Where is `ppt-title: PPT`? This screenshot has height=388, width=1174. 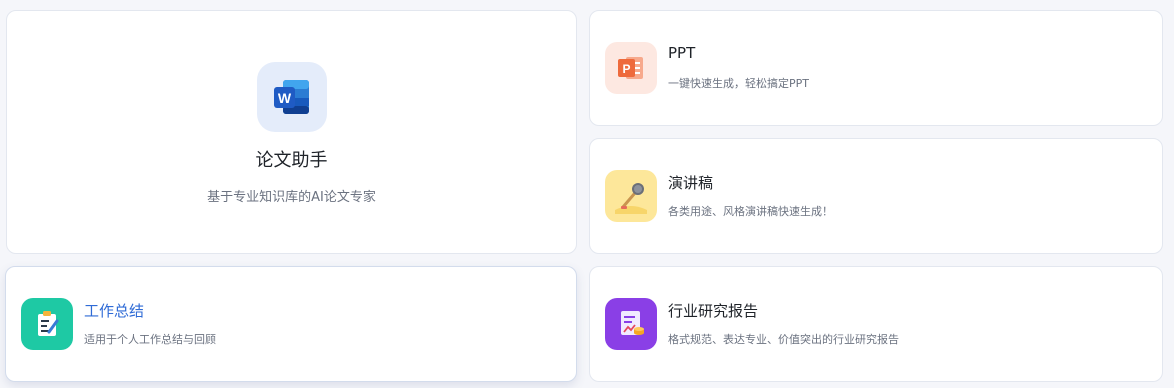
ppt-title: PPT is located at coordinates (682, 53).